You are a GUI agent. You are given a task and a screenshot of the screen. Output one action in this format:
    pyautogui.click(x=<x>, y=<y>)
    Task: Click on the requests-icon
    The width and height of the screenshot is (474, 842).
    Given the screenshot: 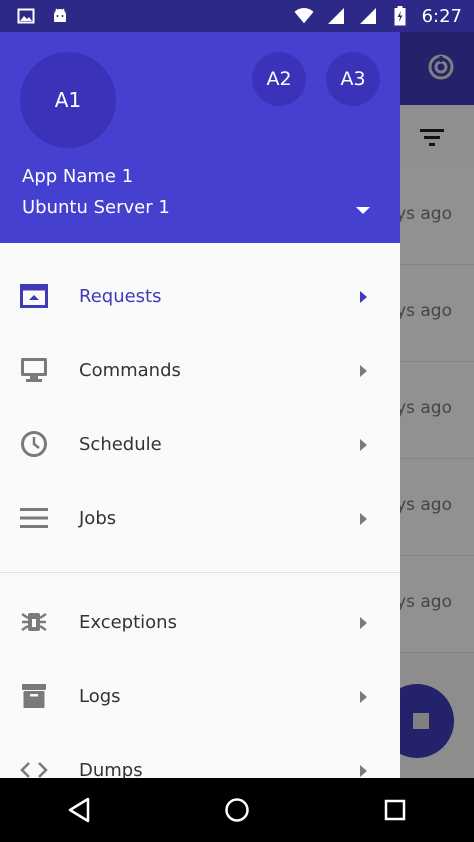 What is the action you would take?
    pyautogui.click(x=34, y=296)
    